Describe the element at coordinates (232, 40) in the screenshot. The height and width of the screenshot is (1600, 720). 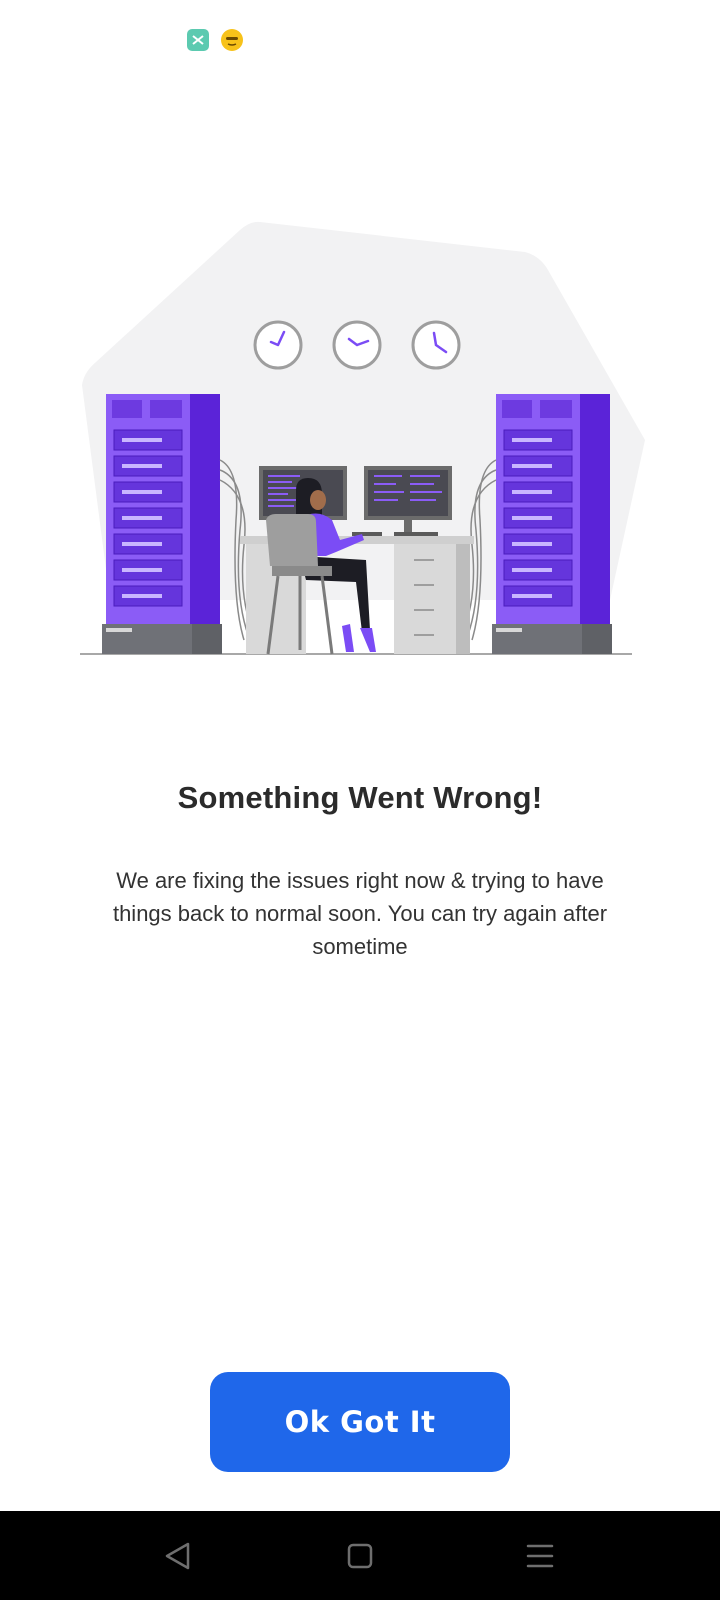
I see `emoji-notification-icon` at that location.